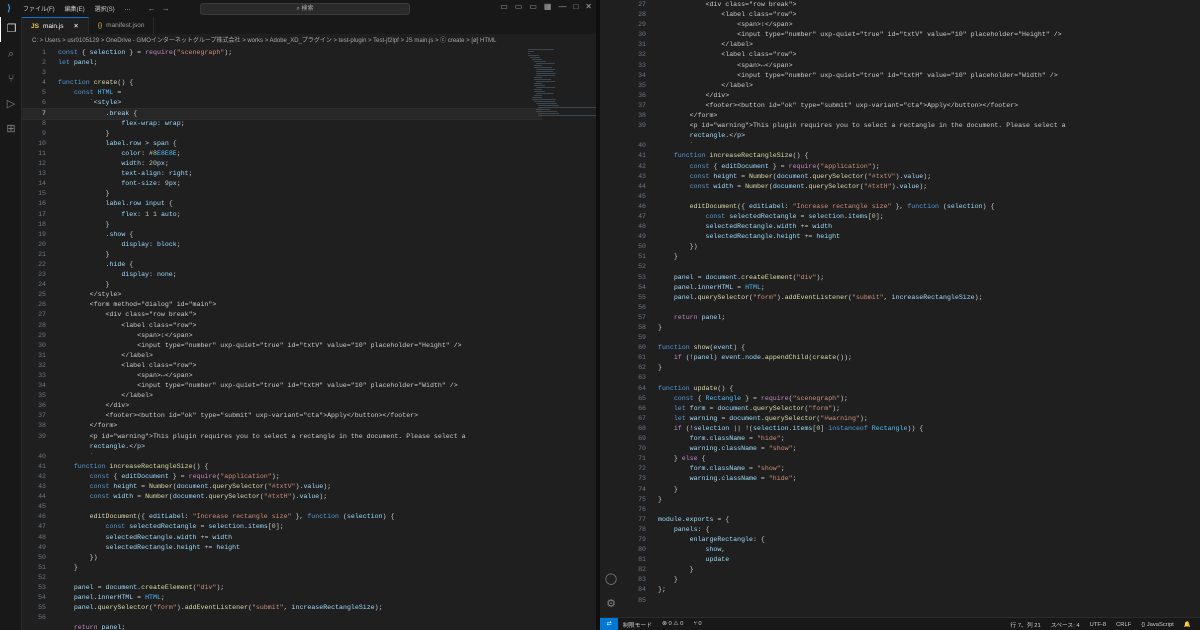 The image size is (1200, 630). Describe the element at coordinates (282, 63) in the screenshot. I see `left-code-line: 2 let panel;` at that location.